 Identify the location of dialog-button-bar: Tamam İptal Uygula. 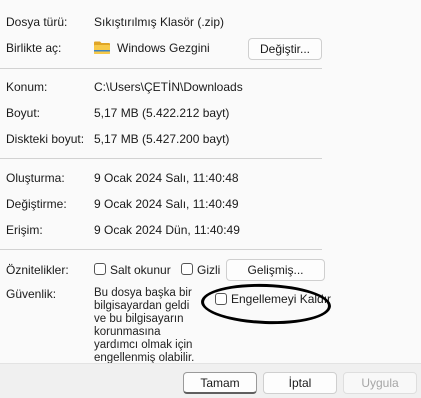
(210, 380).